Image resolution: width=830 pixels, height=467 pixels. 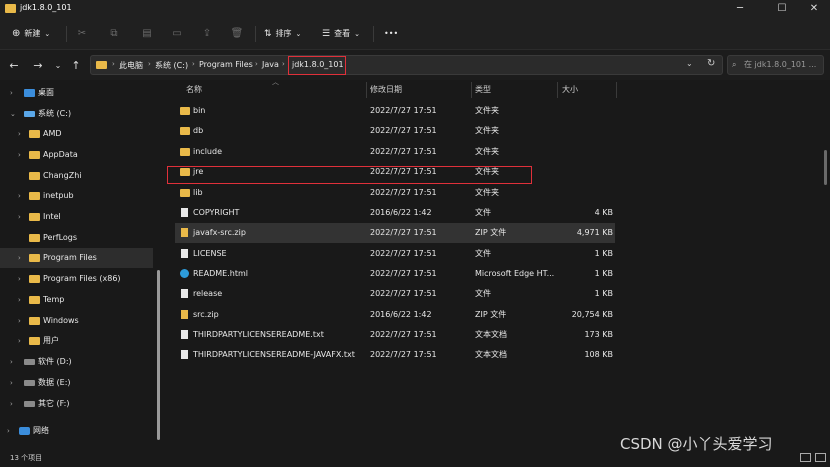 I want to click on file-row: db 2022/7/27 17:51 文件夹, so click(x=395, y=131).